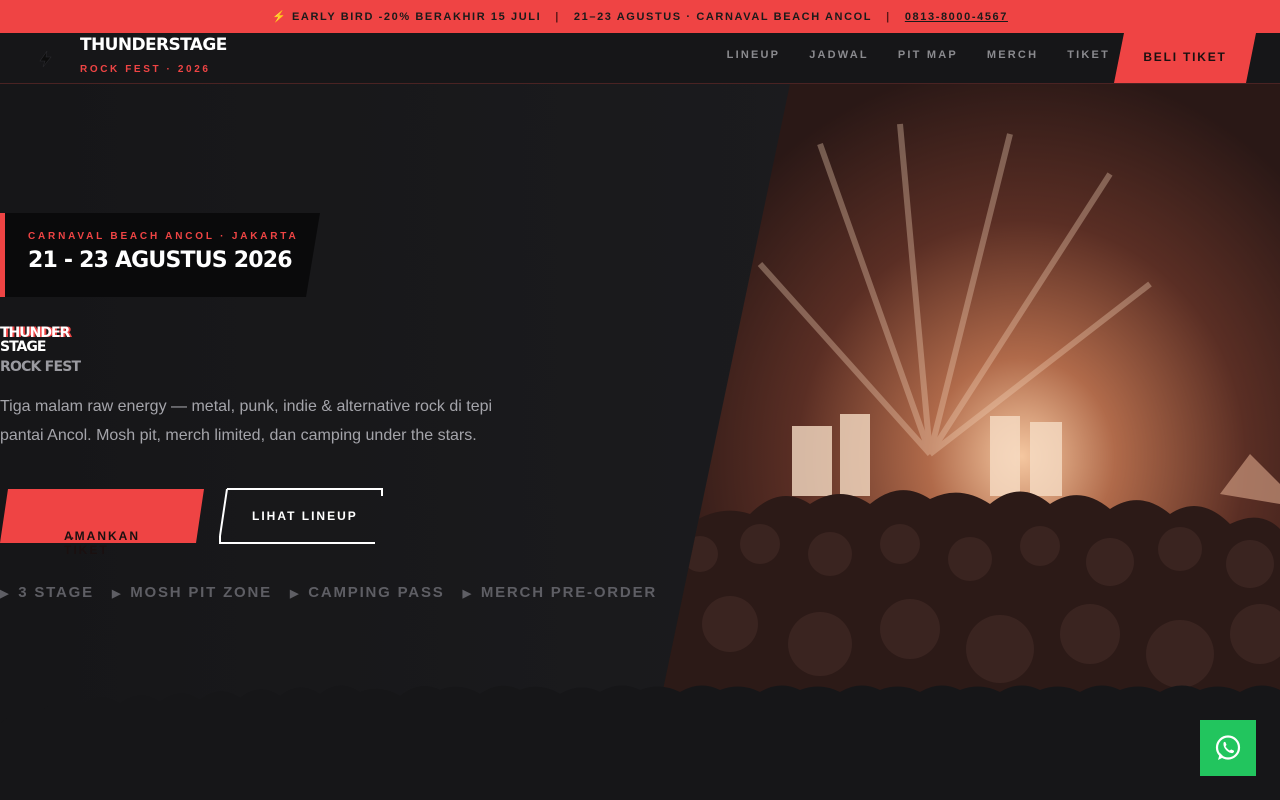  I want to click on buy-ticket-label: BELI TIKET, so click(1185, 57).